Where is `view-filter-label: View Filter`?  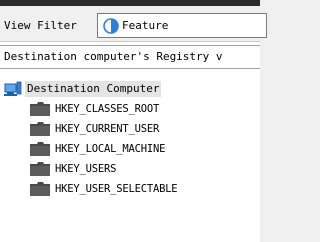 view-filter-label: View Filter is located at coordinates (40, 25).